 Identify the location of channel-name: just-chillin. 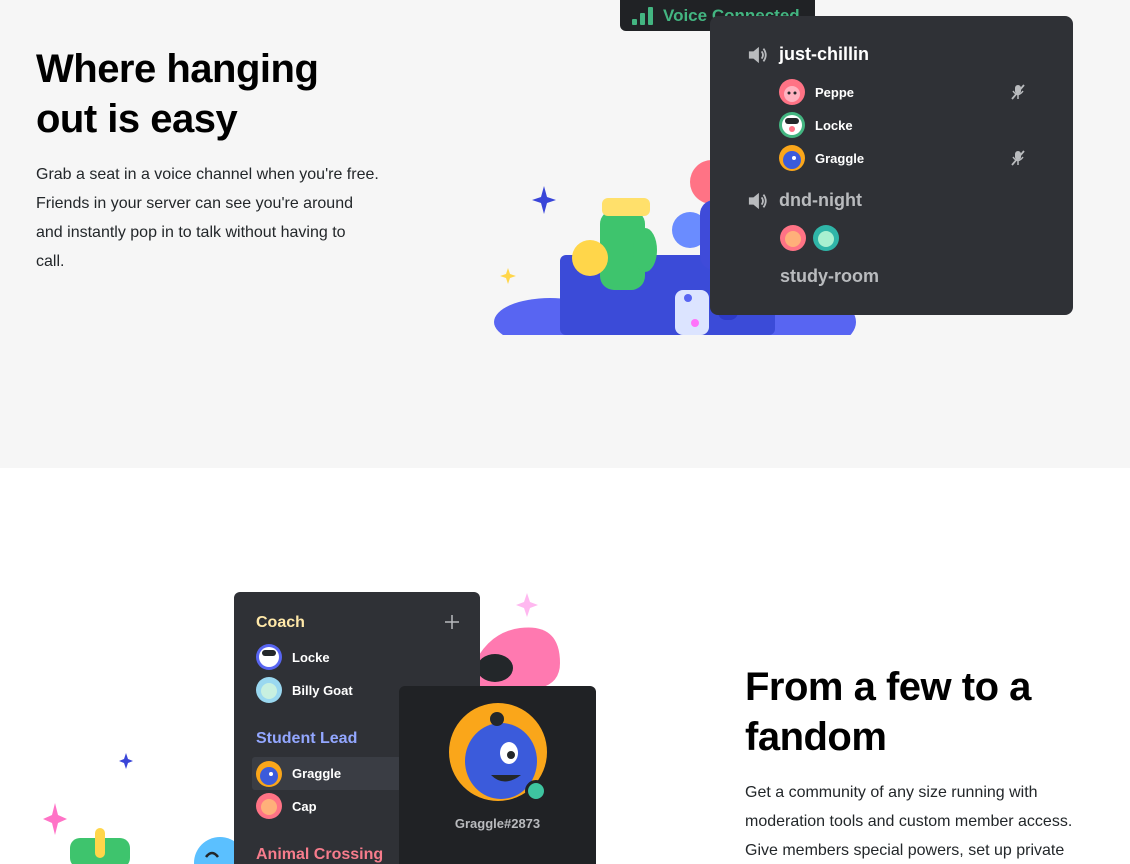
(824, 54).